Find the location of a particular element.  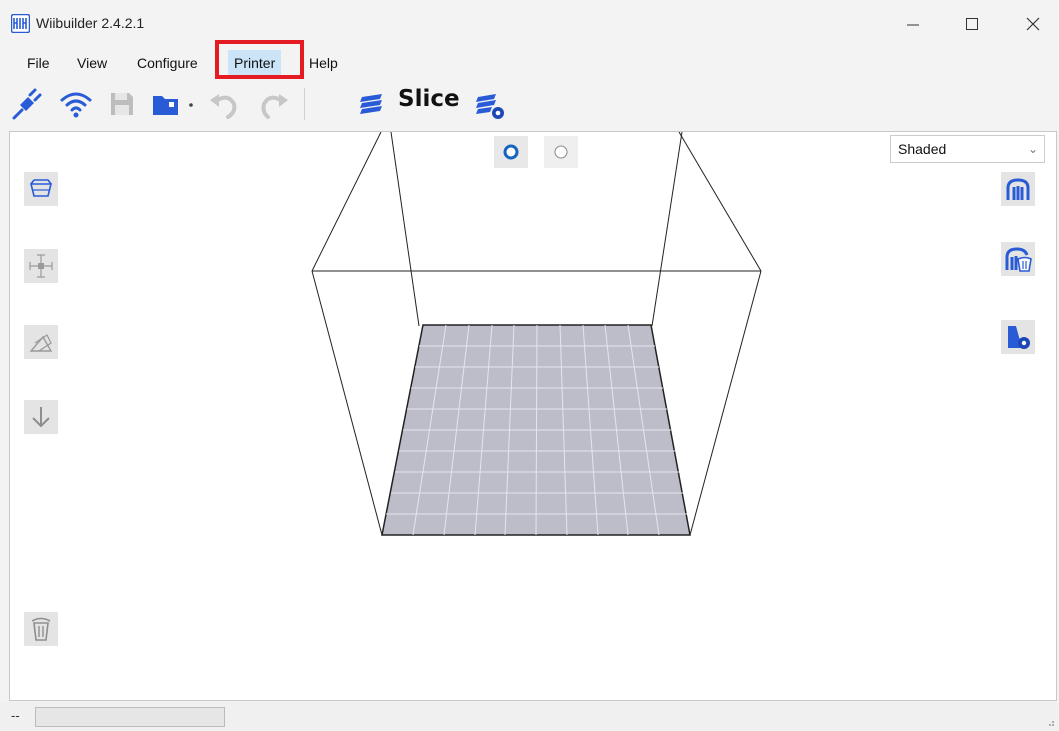

close-button is located at coordinates (1033, 24).